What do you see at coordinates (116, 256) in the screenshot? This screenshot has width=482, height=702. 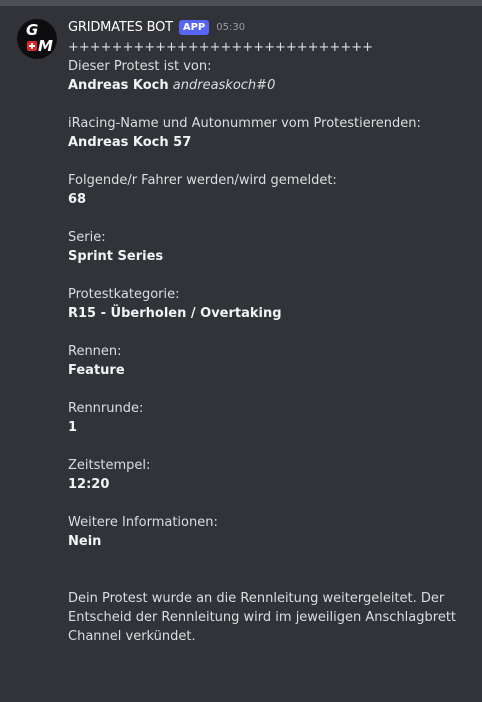 I see `series-value: Sprint Series` at bounding box center [116, 256].